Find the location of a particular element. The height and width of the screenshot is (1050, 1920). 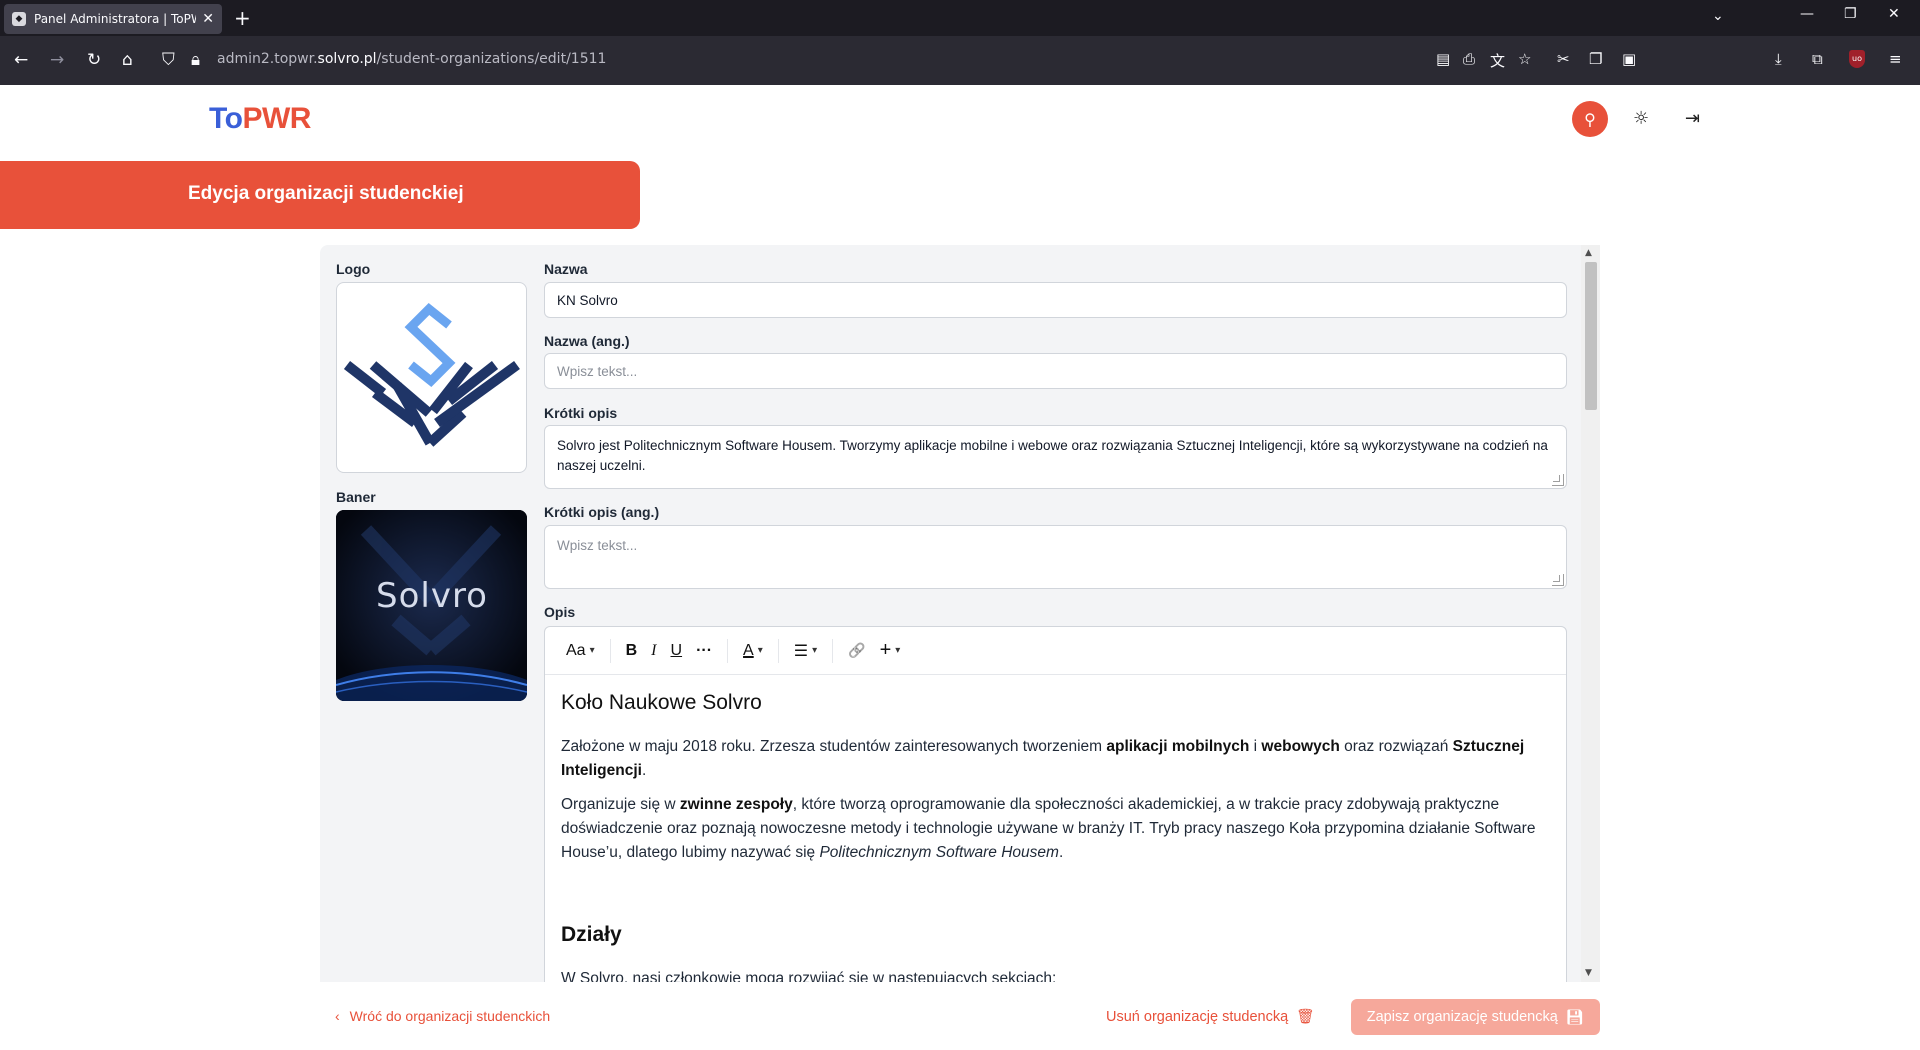

new-tab-icon: + is located at coordinates (242, 18).